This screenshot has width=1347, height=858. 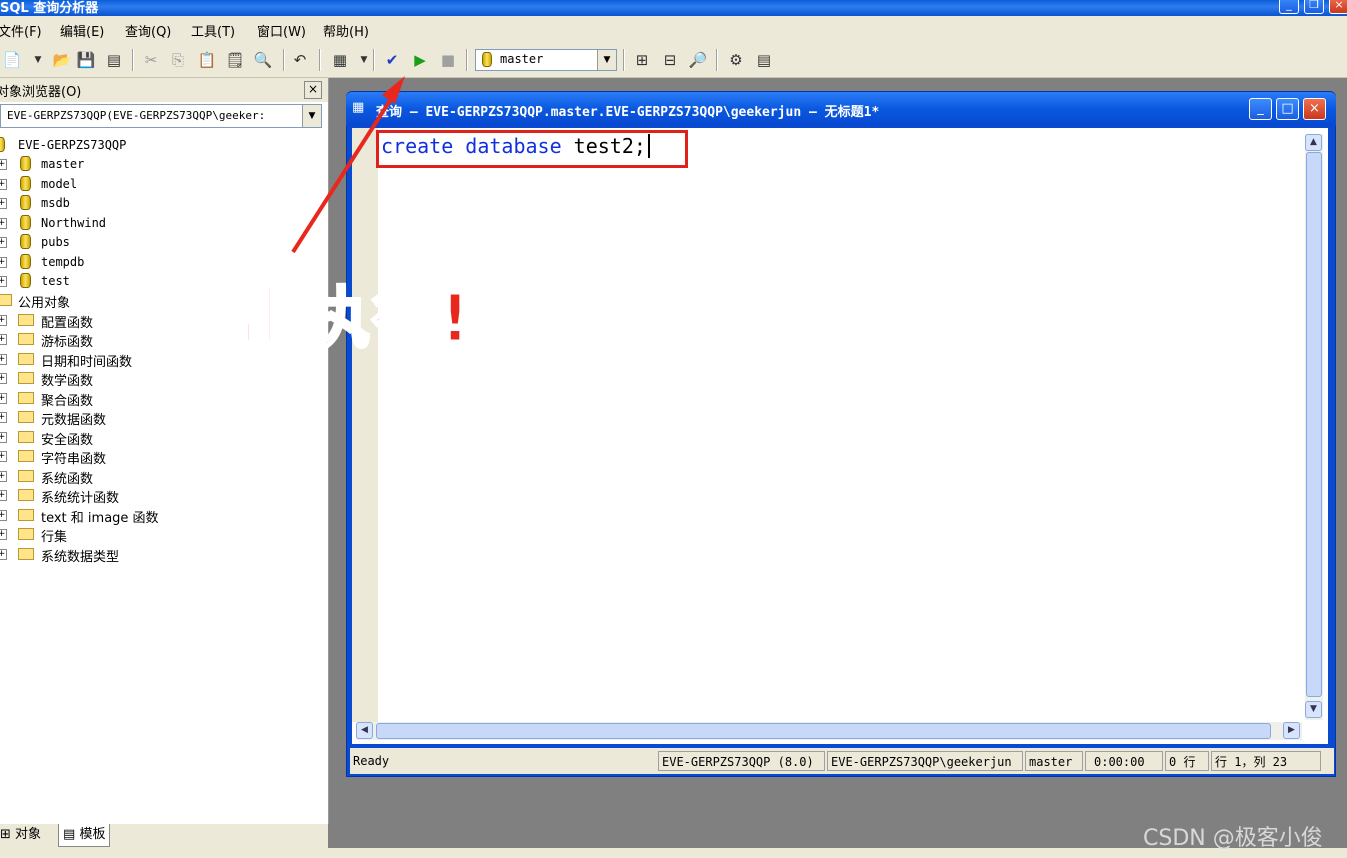 What do you see at coordinates (1314, 424) in the screenshot?
I see `vertical-scroll-thumb` at bounding box center [1314, 424].